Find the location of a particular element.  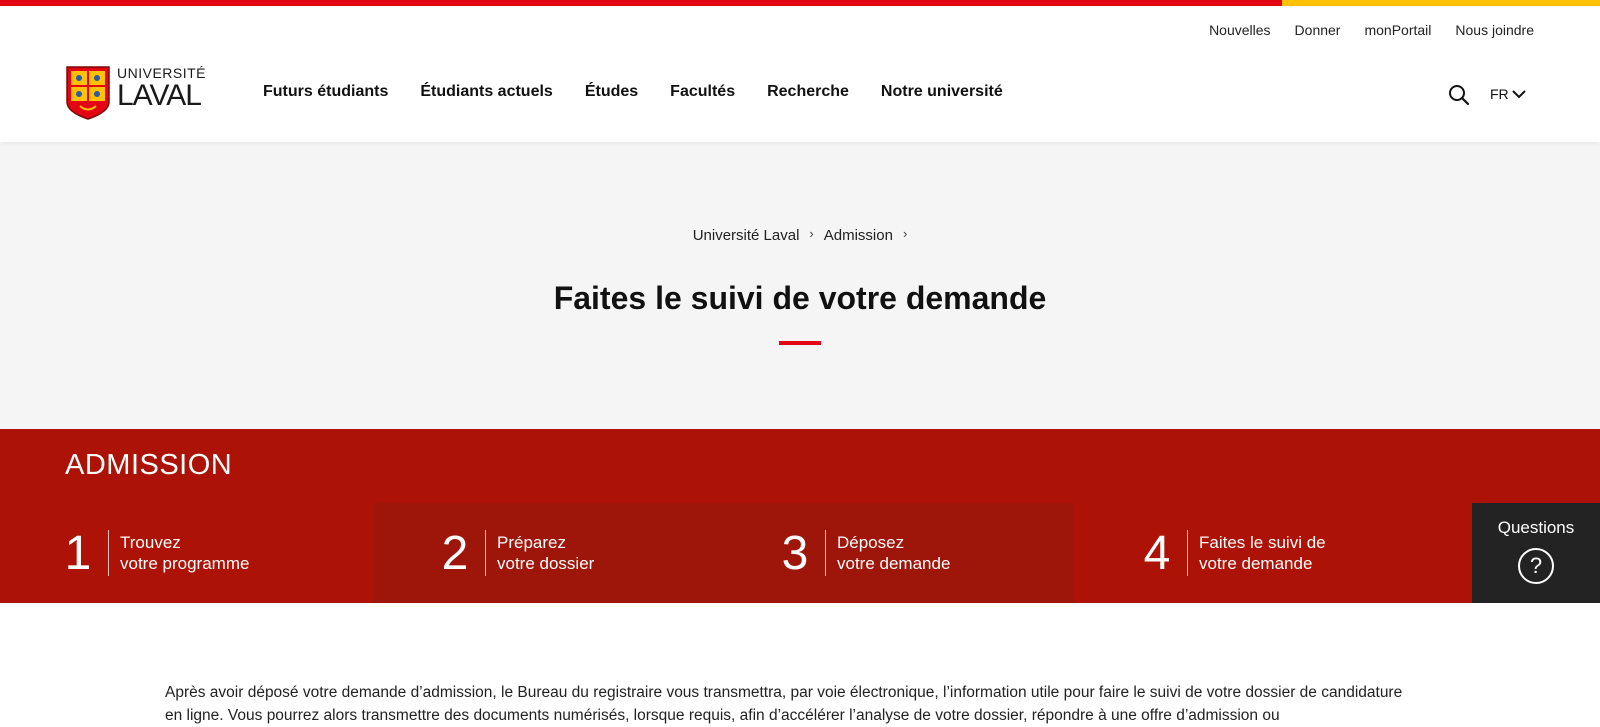

step-2-preparez: 2 Préparez votre dossier is located at coordinates (544, 553).